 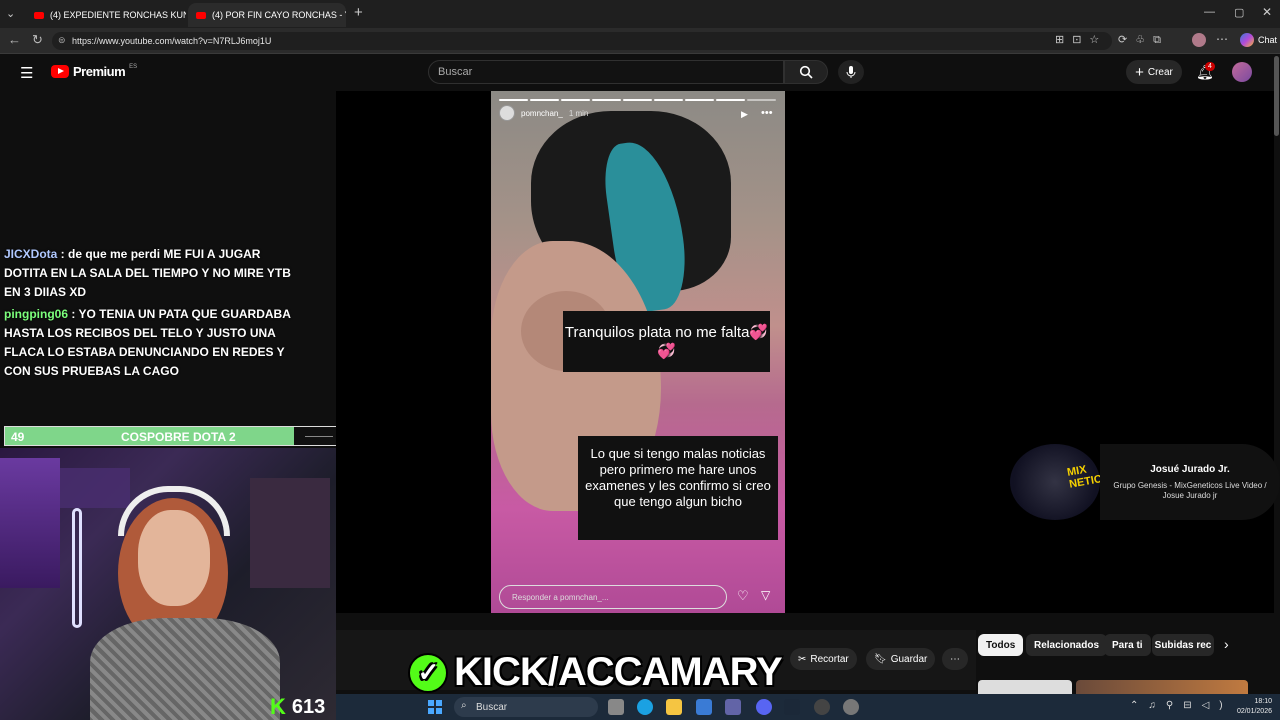 What do you see at coordinates (616, 707) in the screenshot?
I see `task-view-icon` at bounding box center [616, 707].